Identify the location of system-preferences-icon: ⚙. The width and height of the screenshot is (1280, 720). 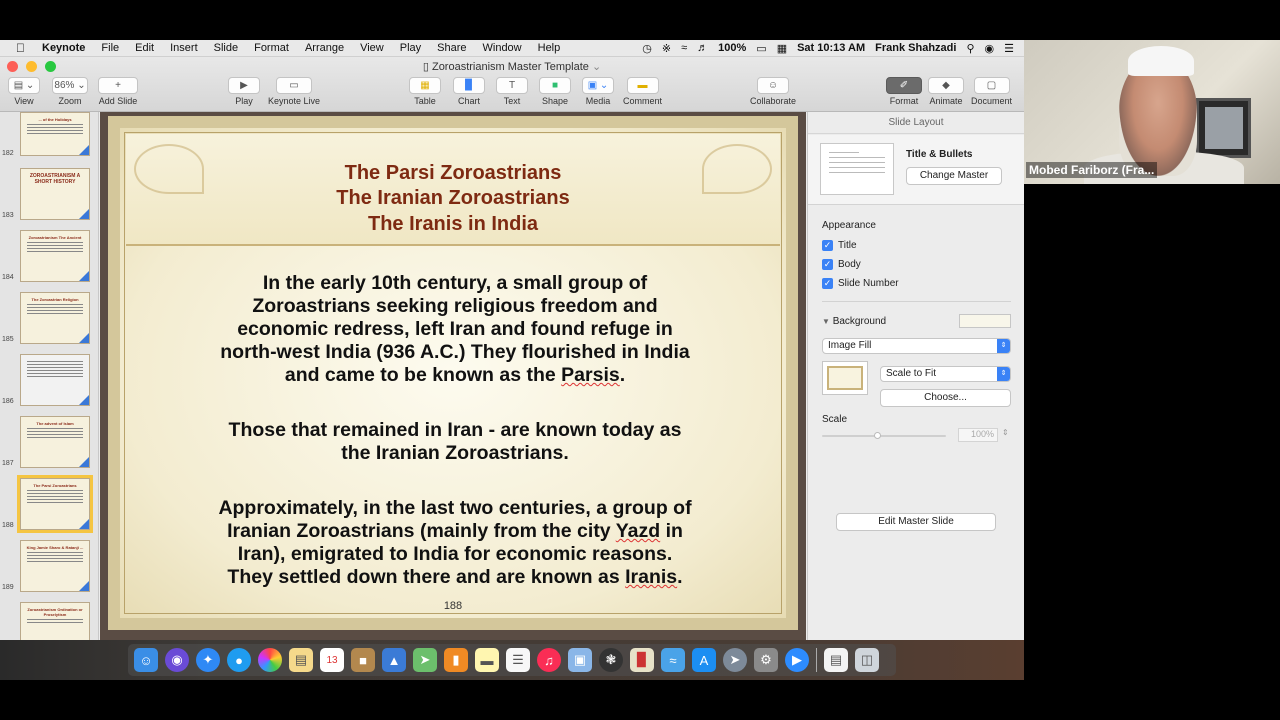
(766, 660).